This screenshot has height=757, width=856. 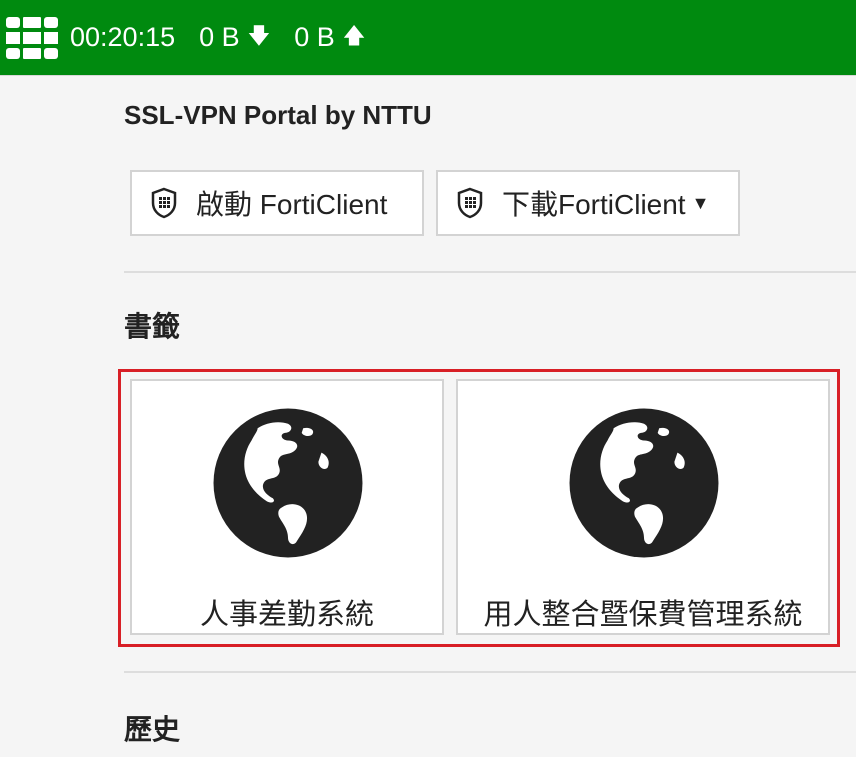 I want to click on caret-down-icon: ▼, so click(x=700, y=202).